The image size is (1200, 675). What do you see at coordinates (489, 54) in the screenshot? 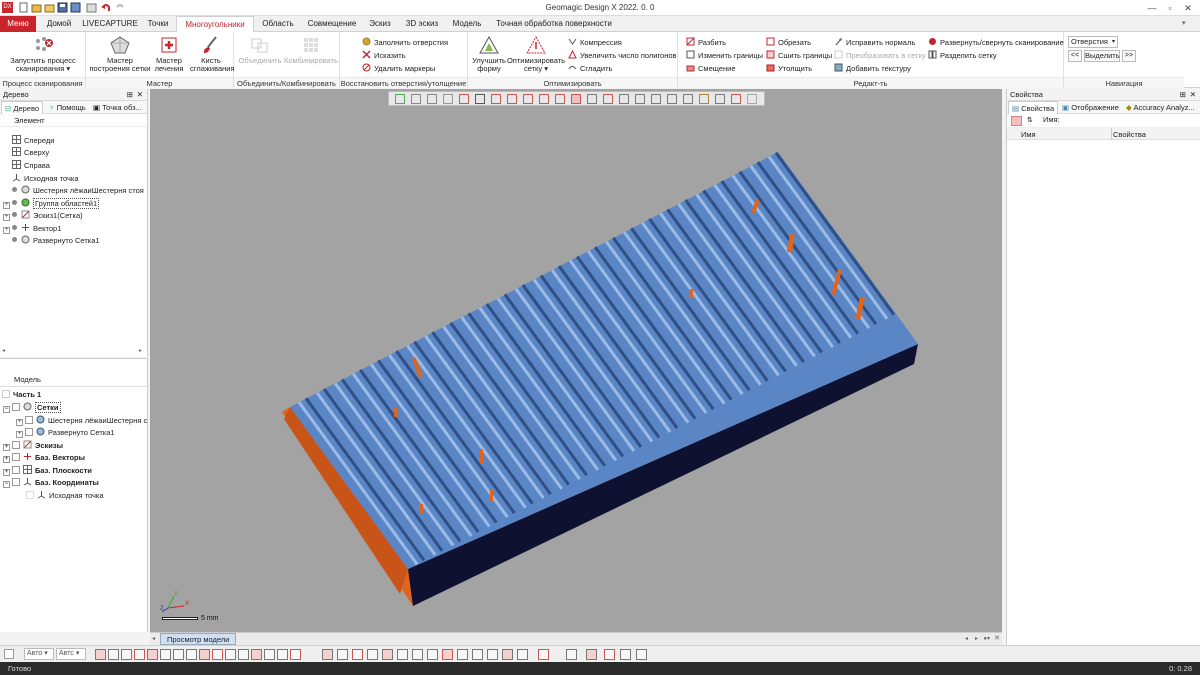
I see `improve-shape-button: Улучшить форму` at bounding box center [489, 54].